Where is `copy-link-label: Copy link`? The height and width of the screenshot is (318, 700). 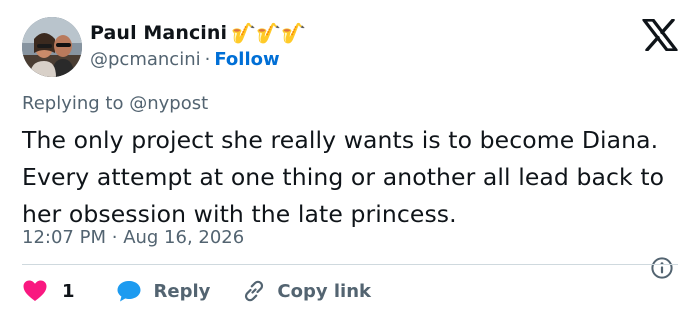
copy-link-label: Copy link is located at coordinates (324, 291).